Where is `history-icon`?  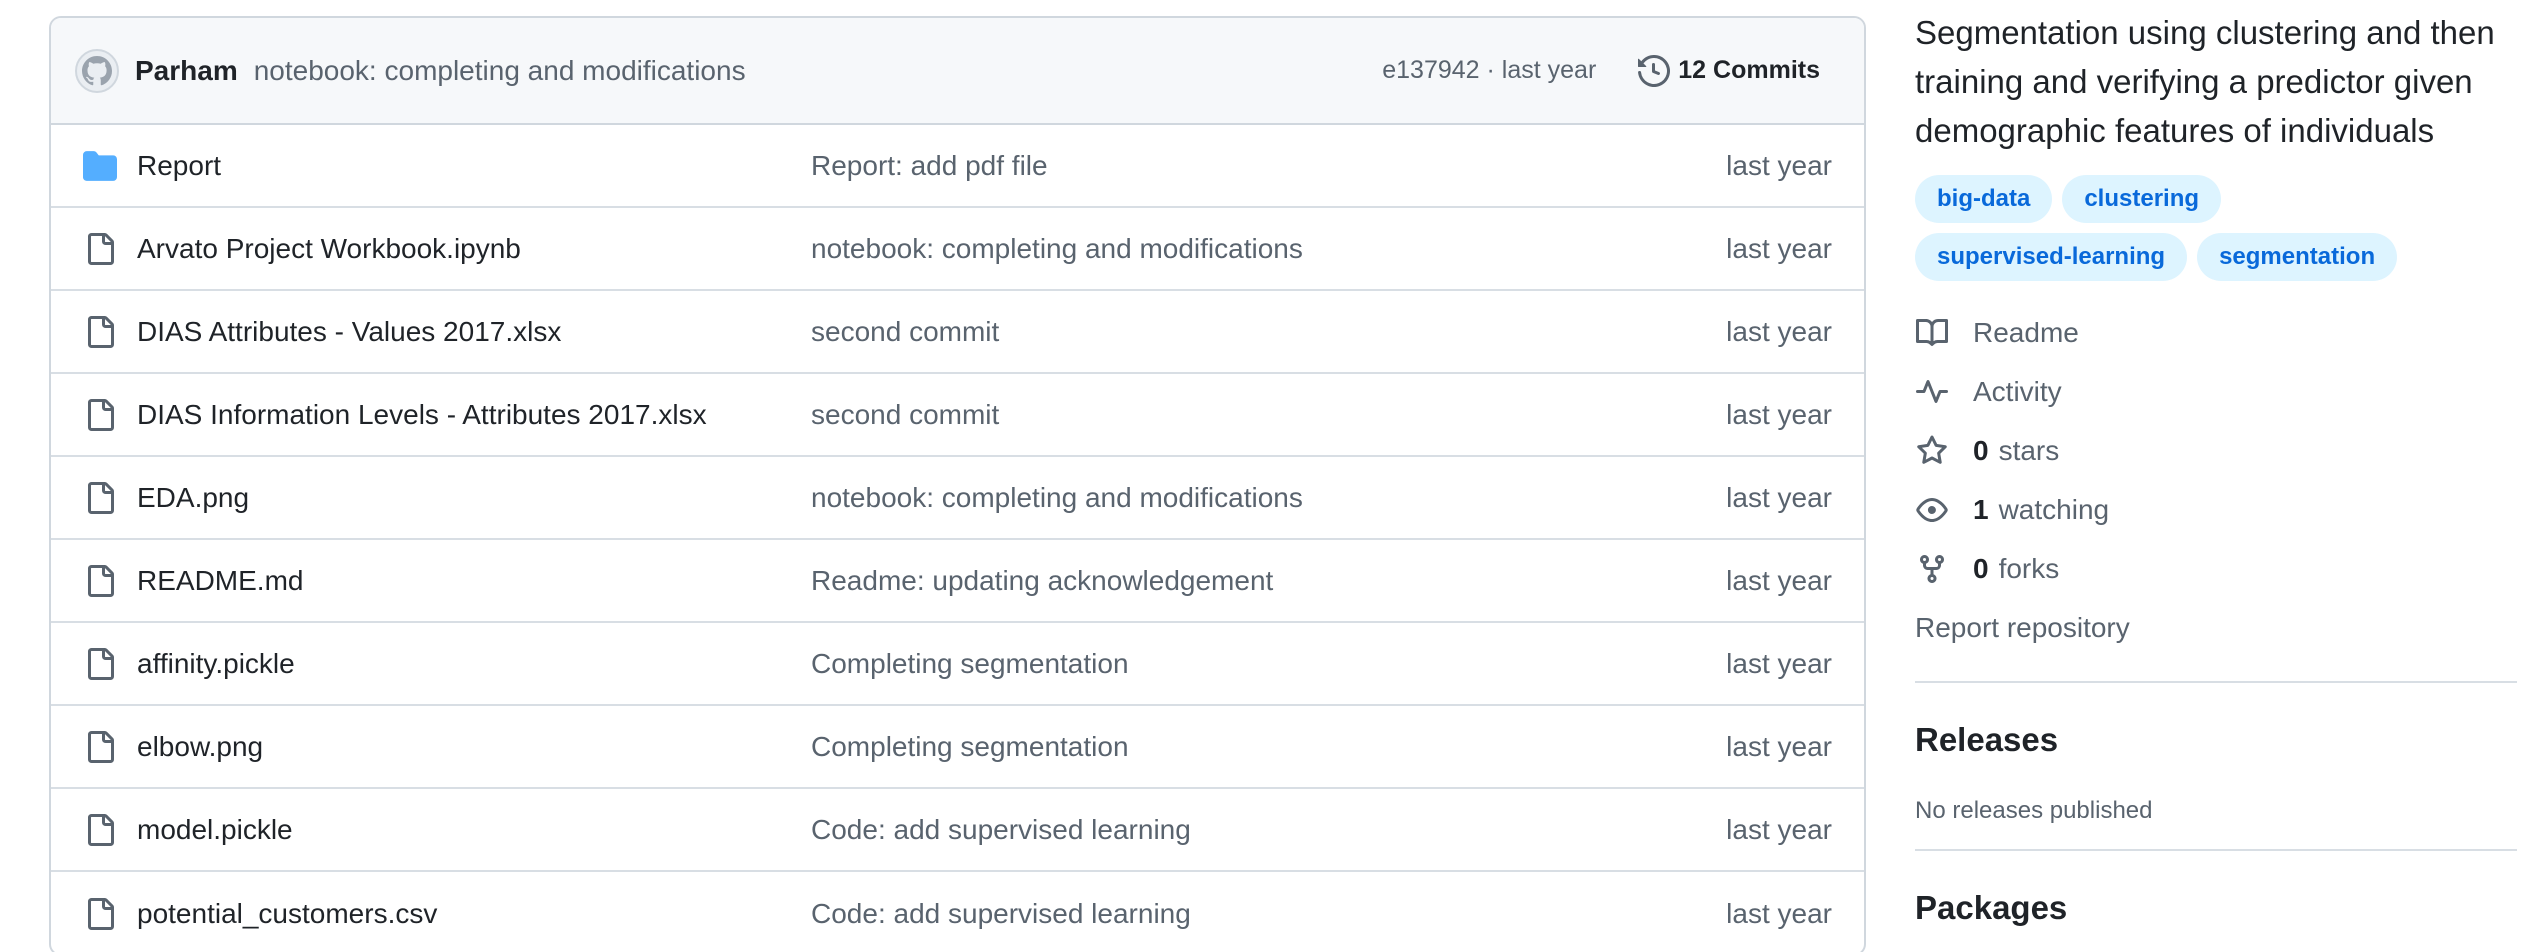
history-icon is located at coordinates (1654, 70).